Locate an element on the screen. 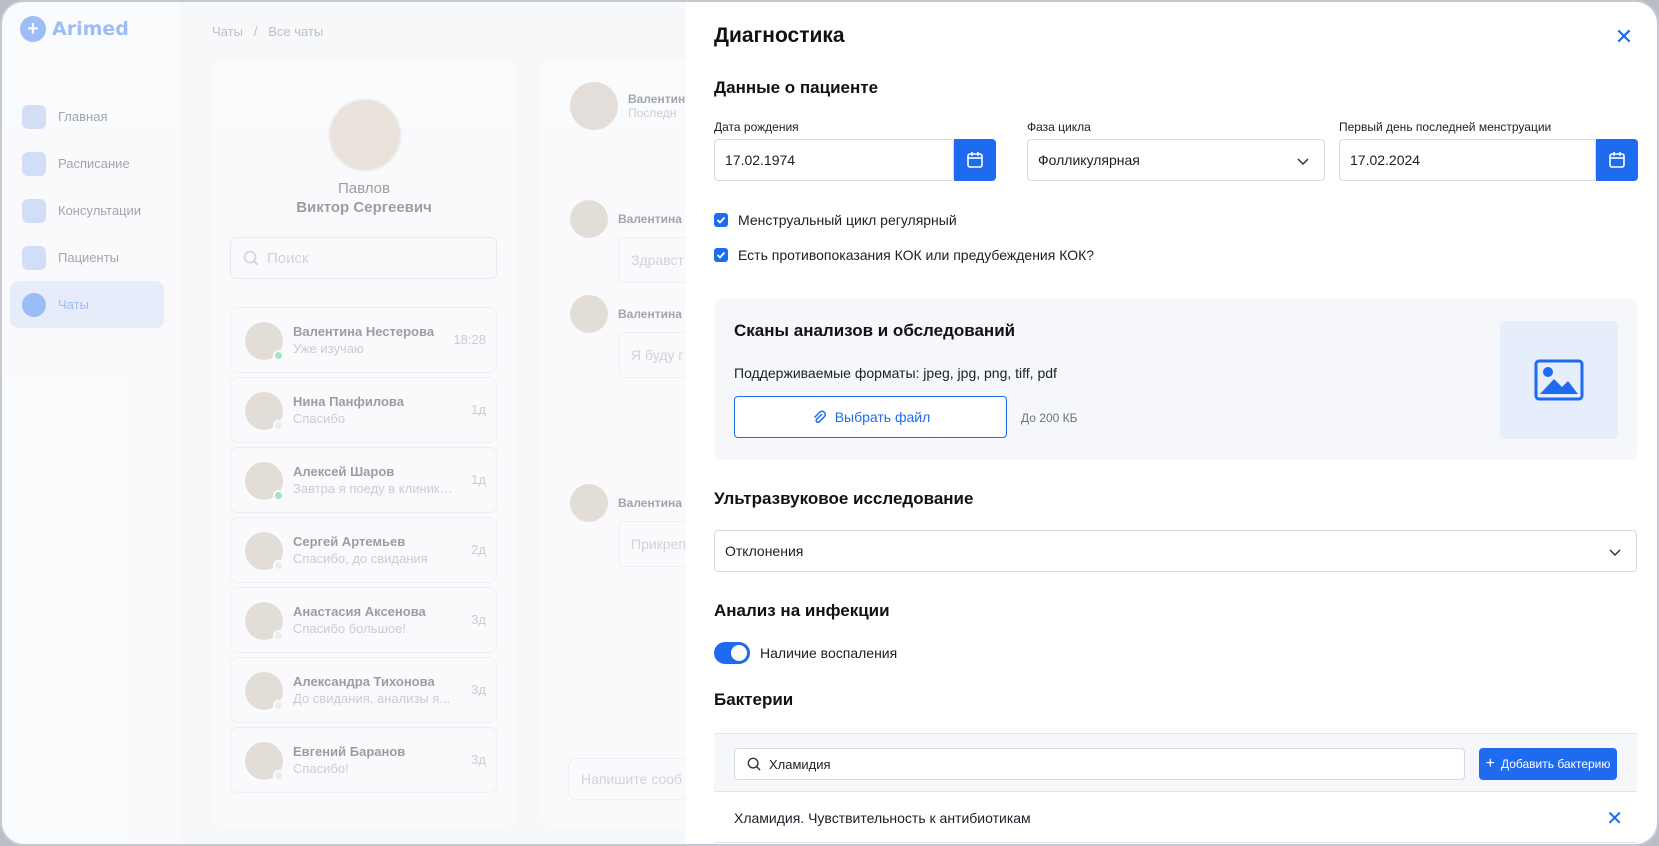 The height and width of the screenshot is (846, 1659). search-icon is located at coordinates (251, 258).